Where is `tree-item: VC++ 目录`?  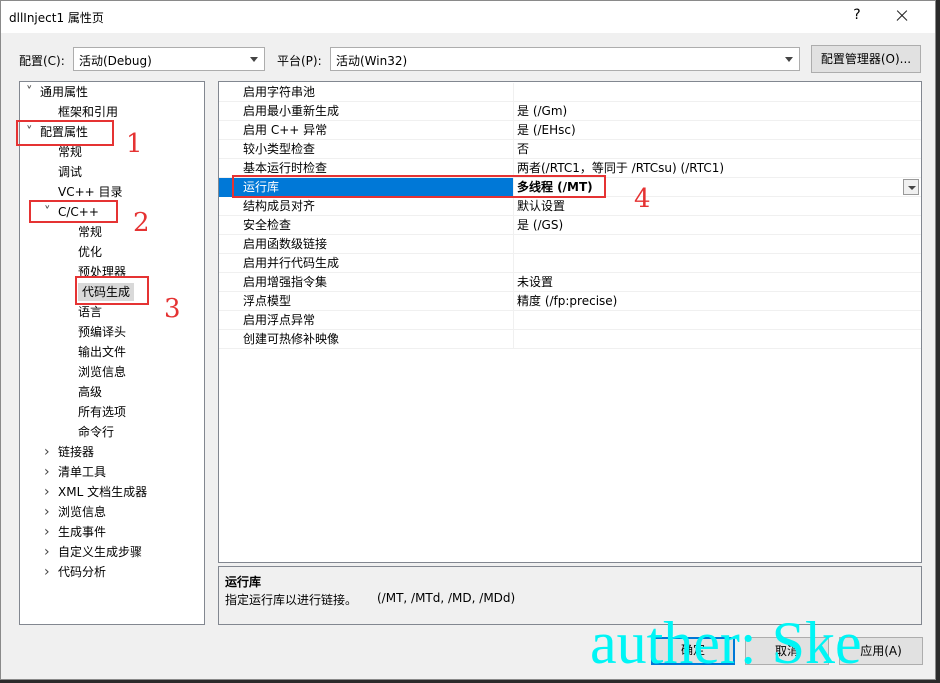
tree-item: VC++ 目录 is located at coordinates (83, 192).